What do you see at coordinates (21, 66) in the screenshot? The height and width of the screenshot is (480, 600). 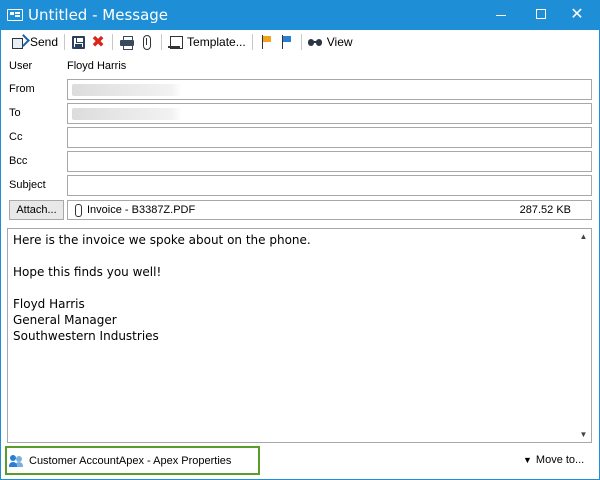 I see `user-label: User` at bounding box center [21, 66].